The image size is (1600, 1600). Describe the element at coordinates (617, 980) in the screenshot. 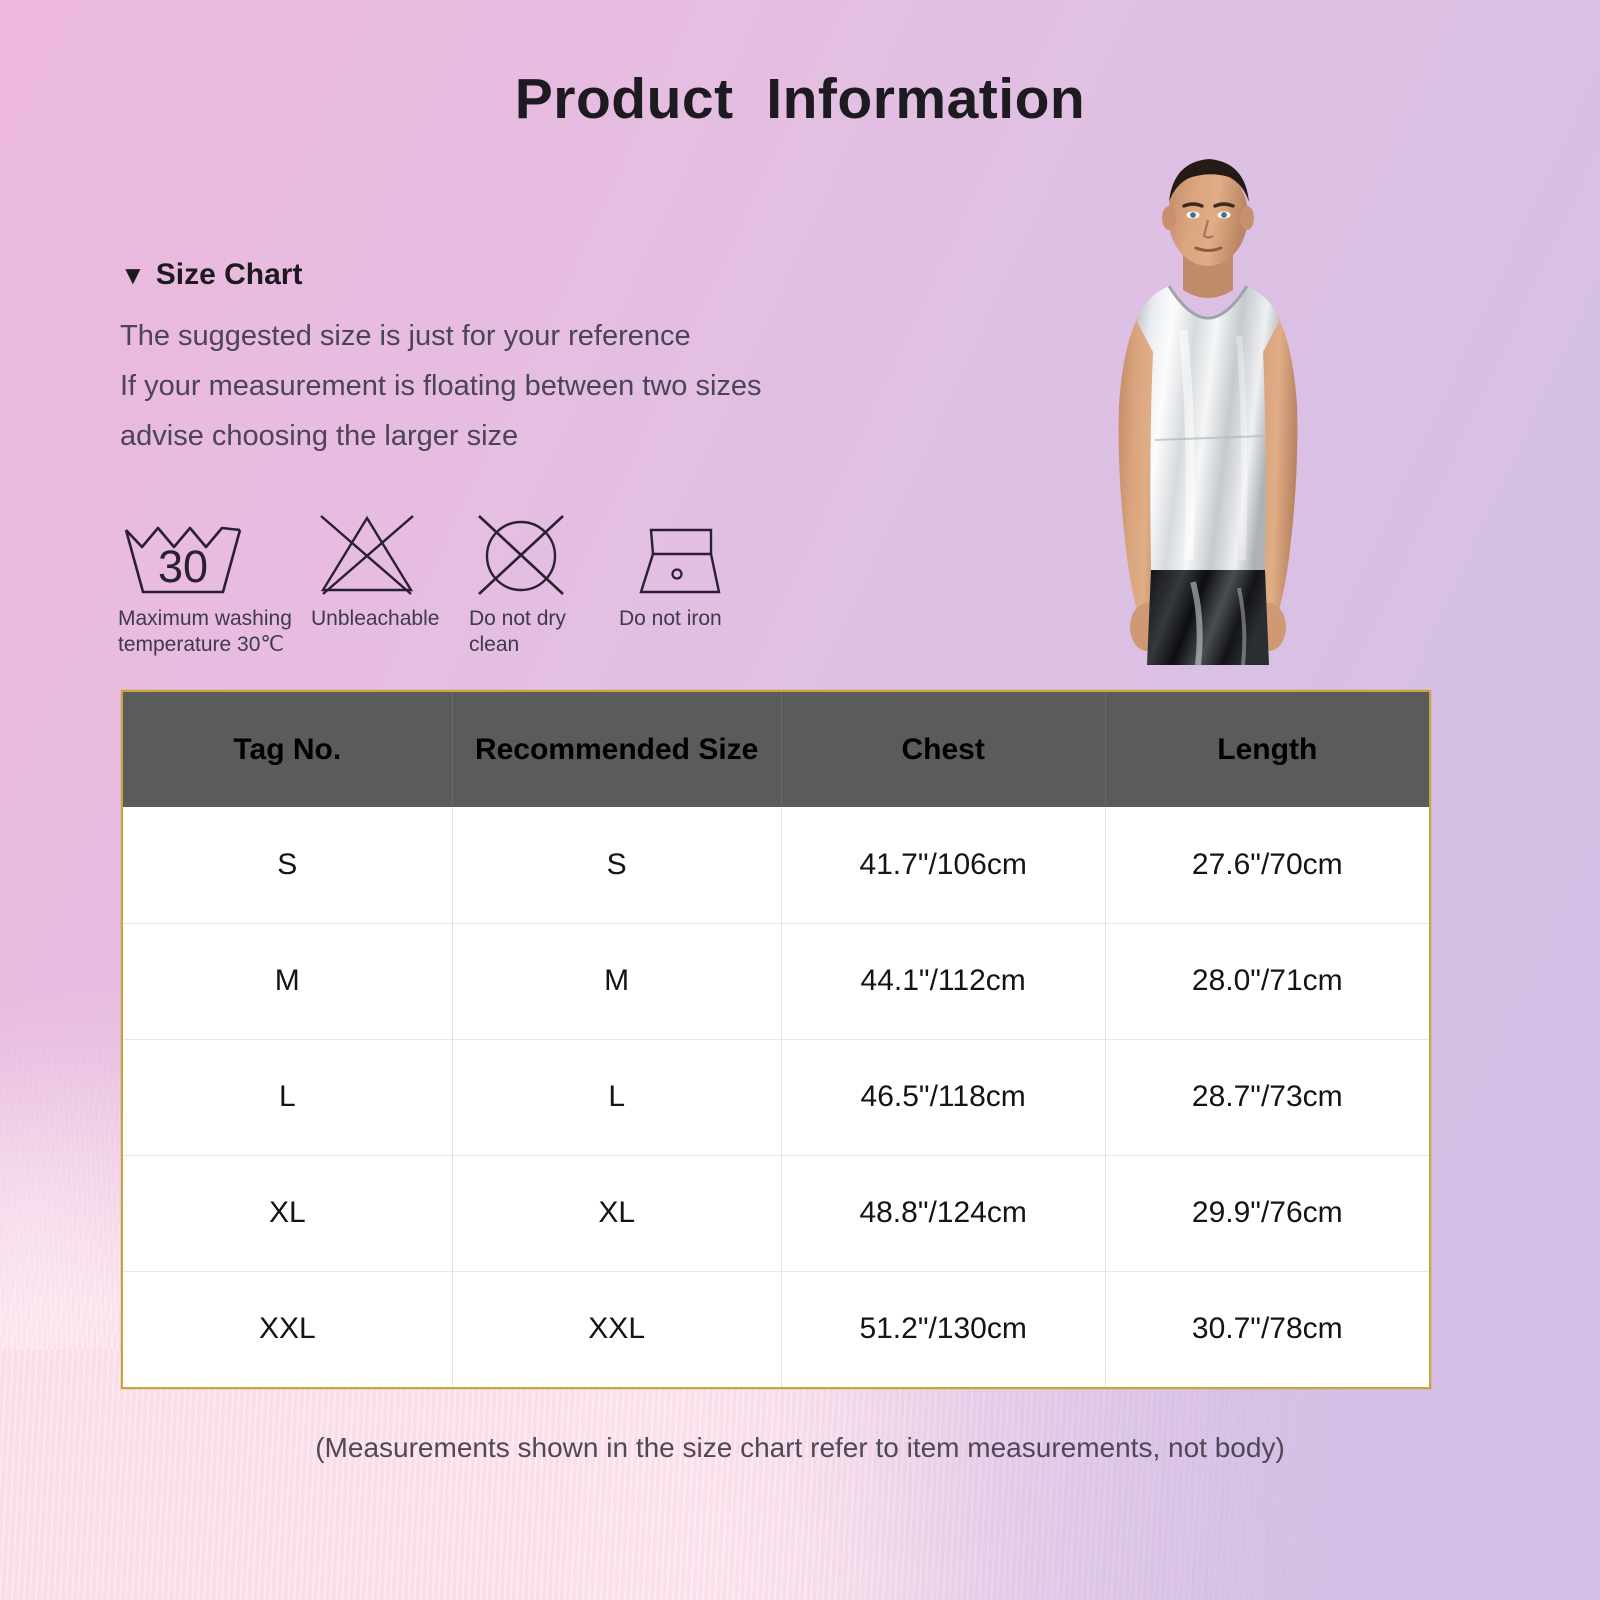

I see `cell-recommended-size: M` at that location.